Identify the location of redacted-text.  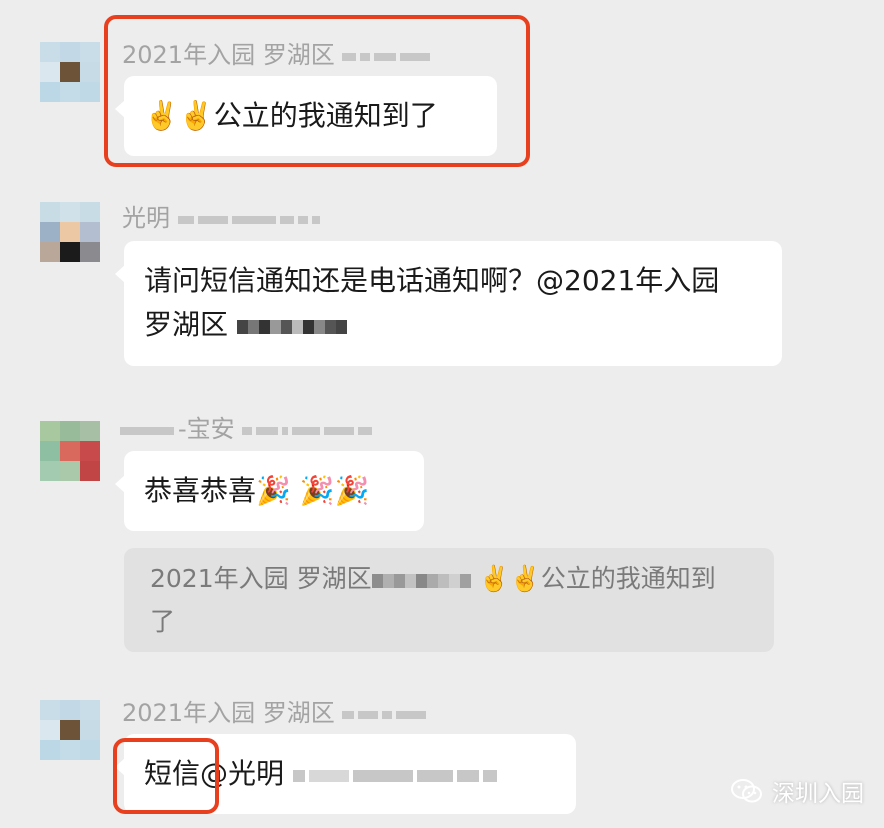
(396, 775).